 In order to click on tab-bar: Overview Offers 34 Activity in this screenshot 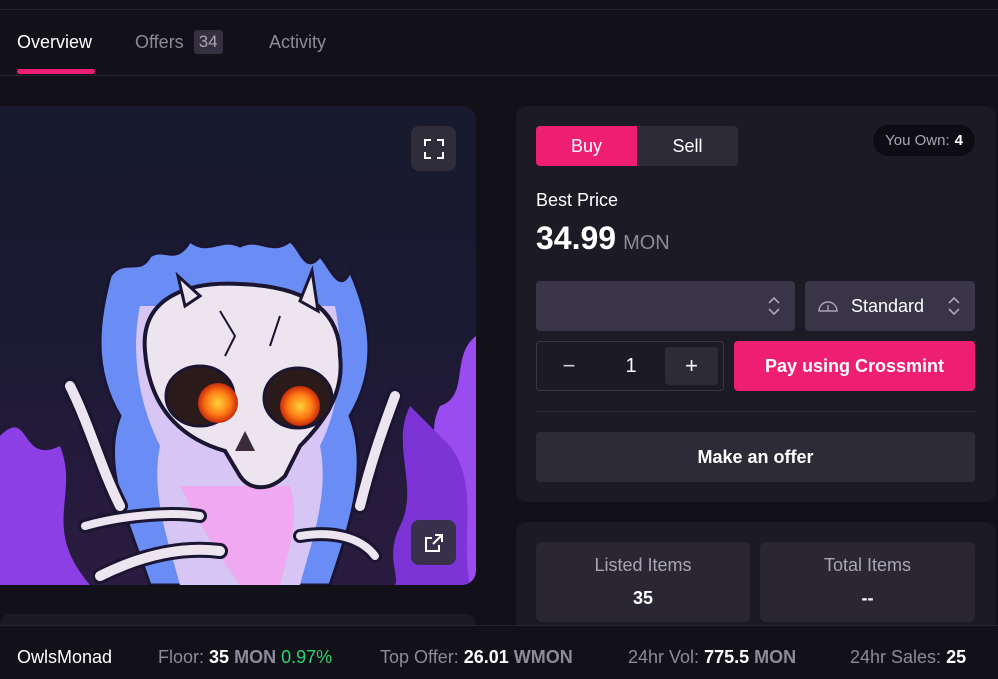, I will do `click(499, 43)`.